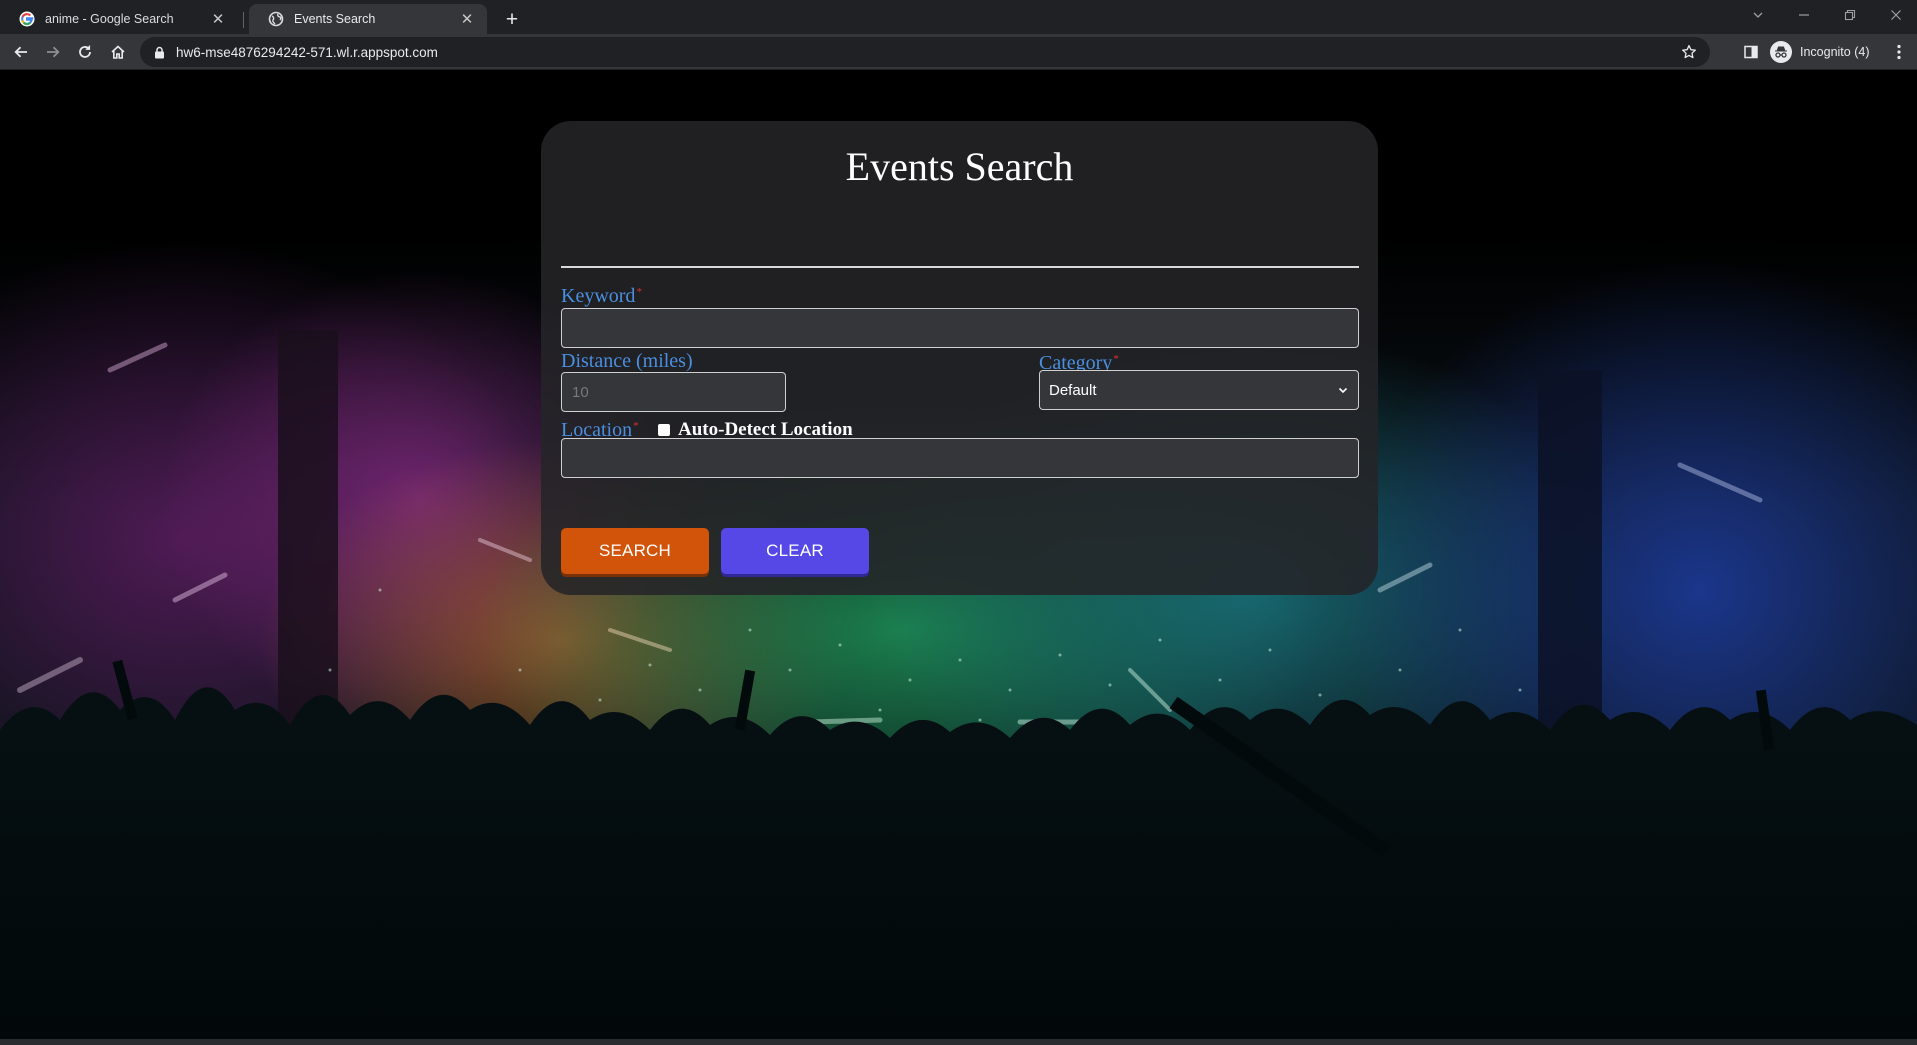  Describe the element at coordinates (960, 458) in the screenshot. I see `location-input` at that location.